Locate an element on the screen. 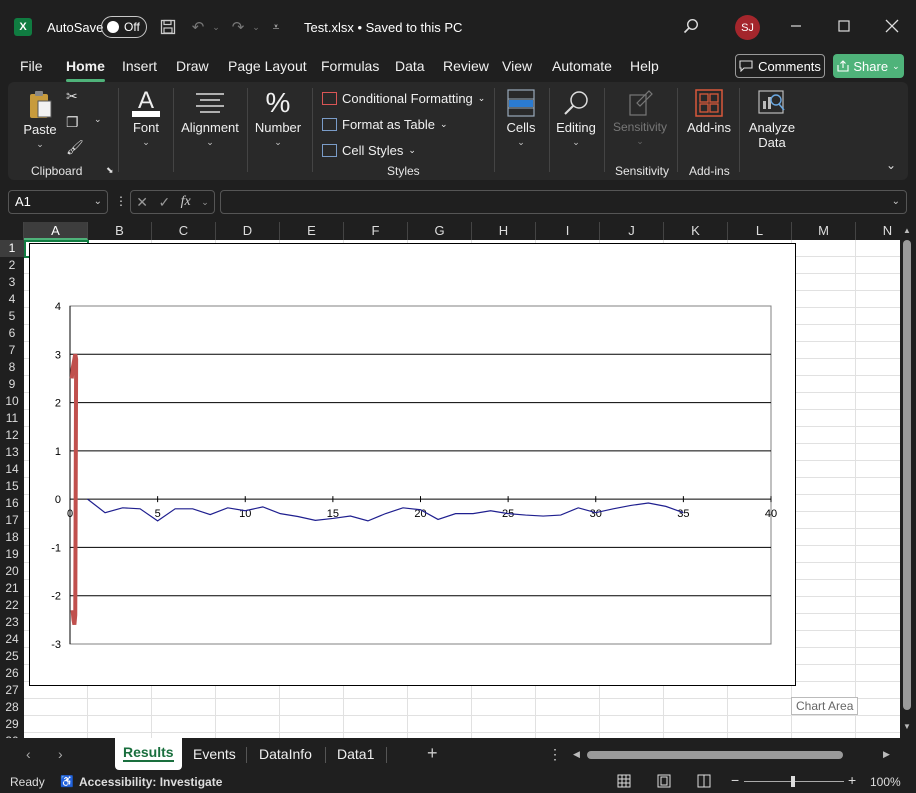 The width and height of the screenshot is (916, 793). column-header-m: M is located at coordinates (824, 231).